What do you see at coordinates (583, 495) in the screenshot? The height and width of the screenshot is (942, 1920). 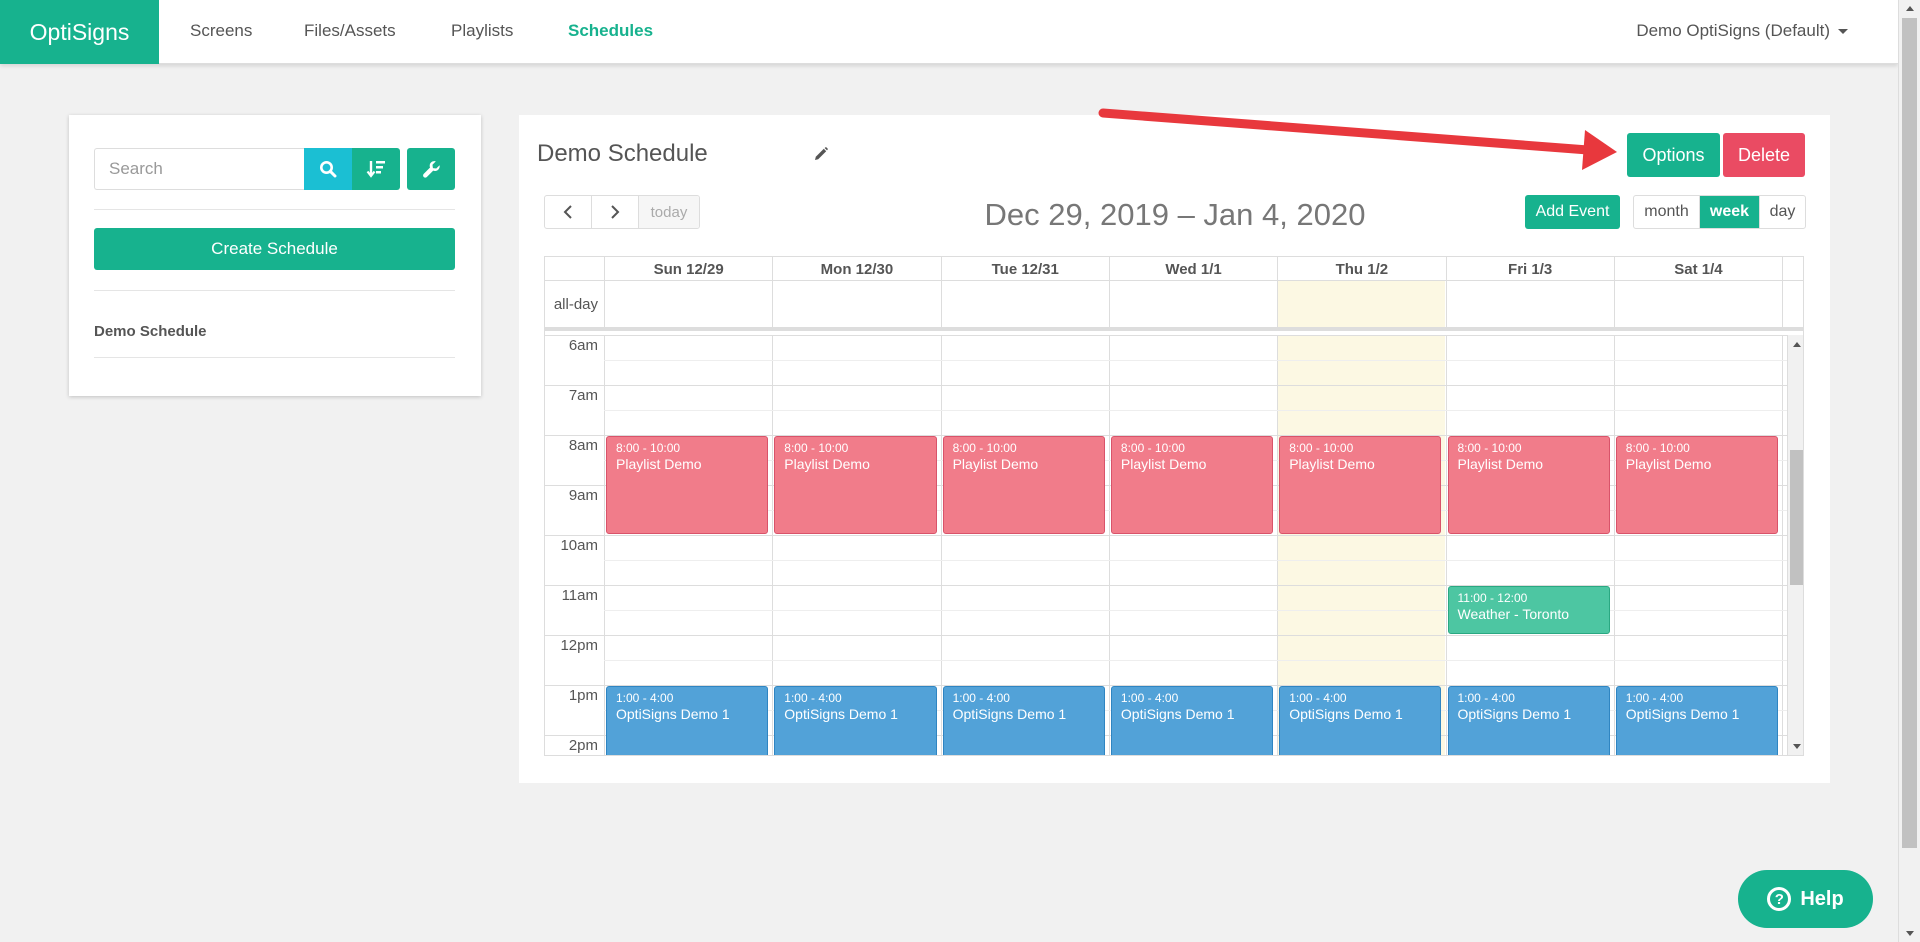 I see `time-label: 9am` at bounding box center [583, 495].